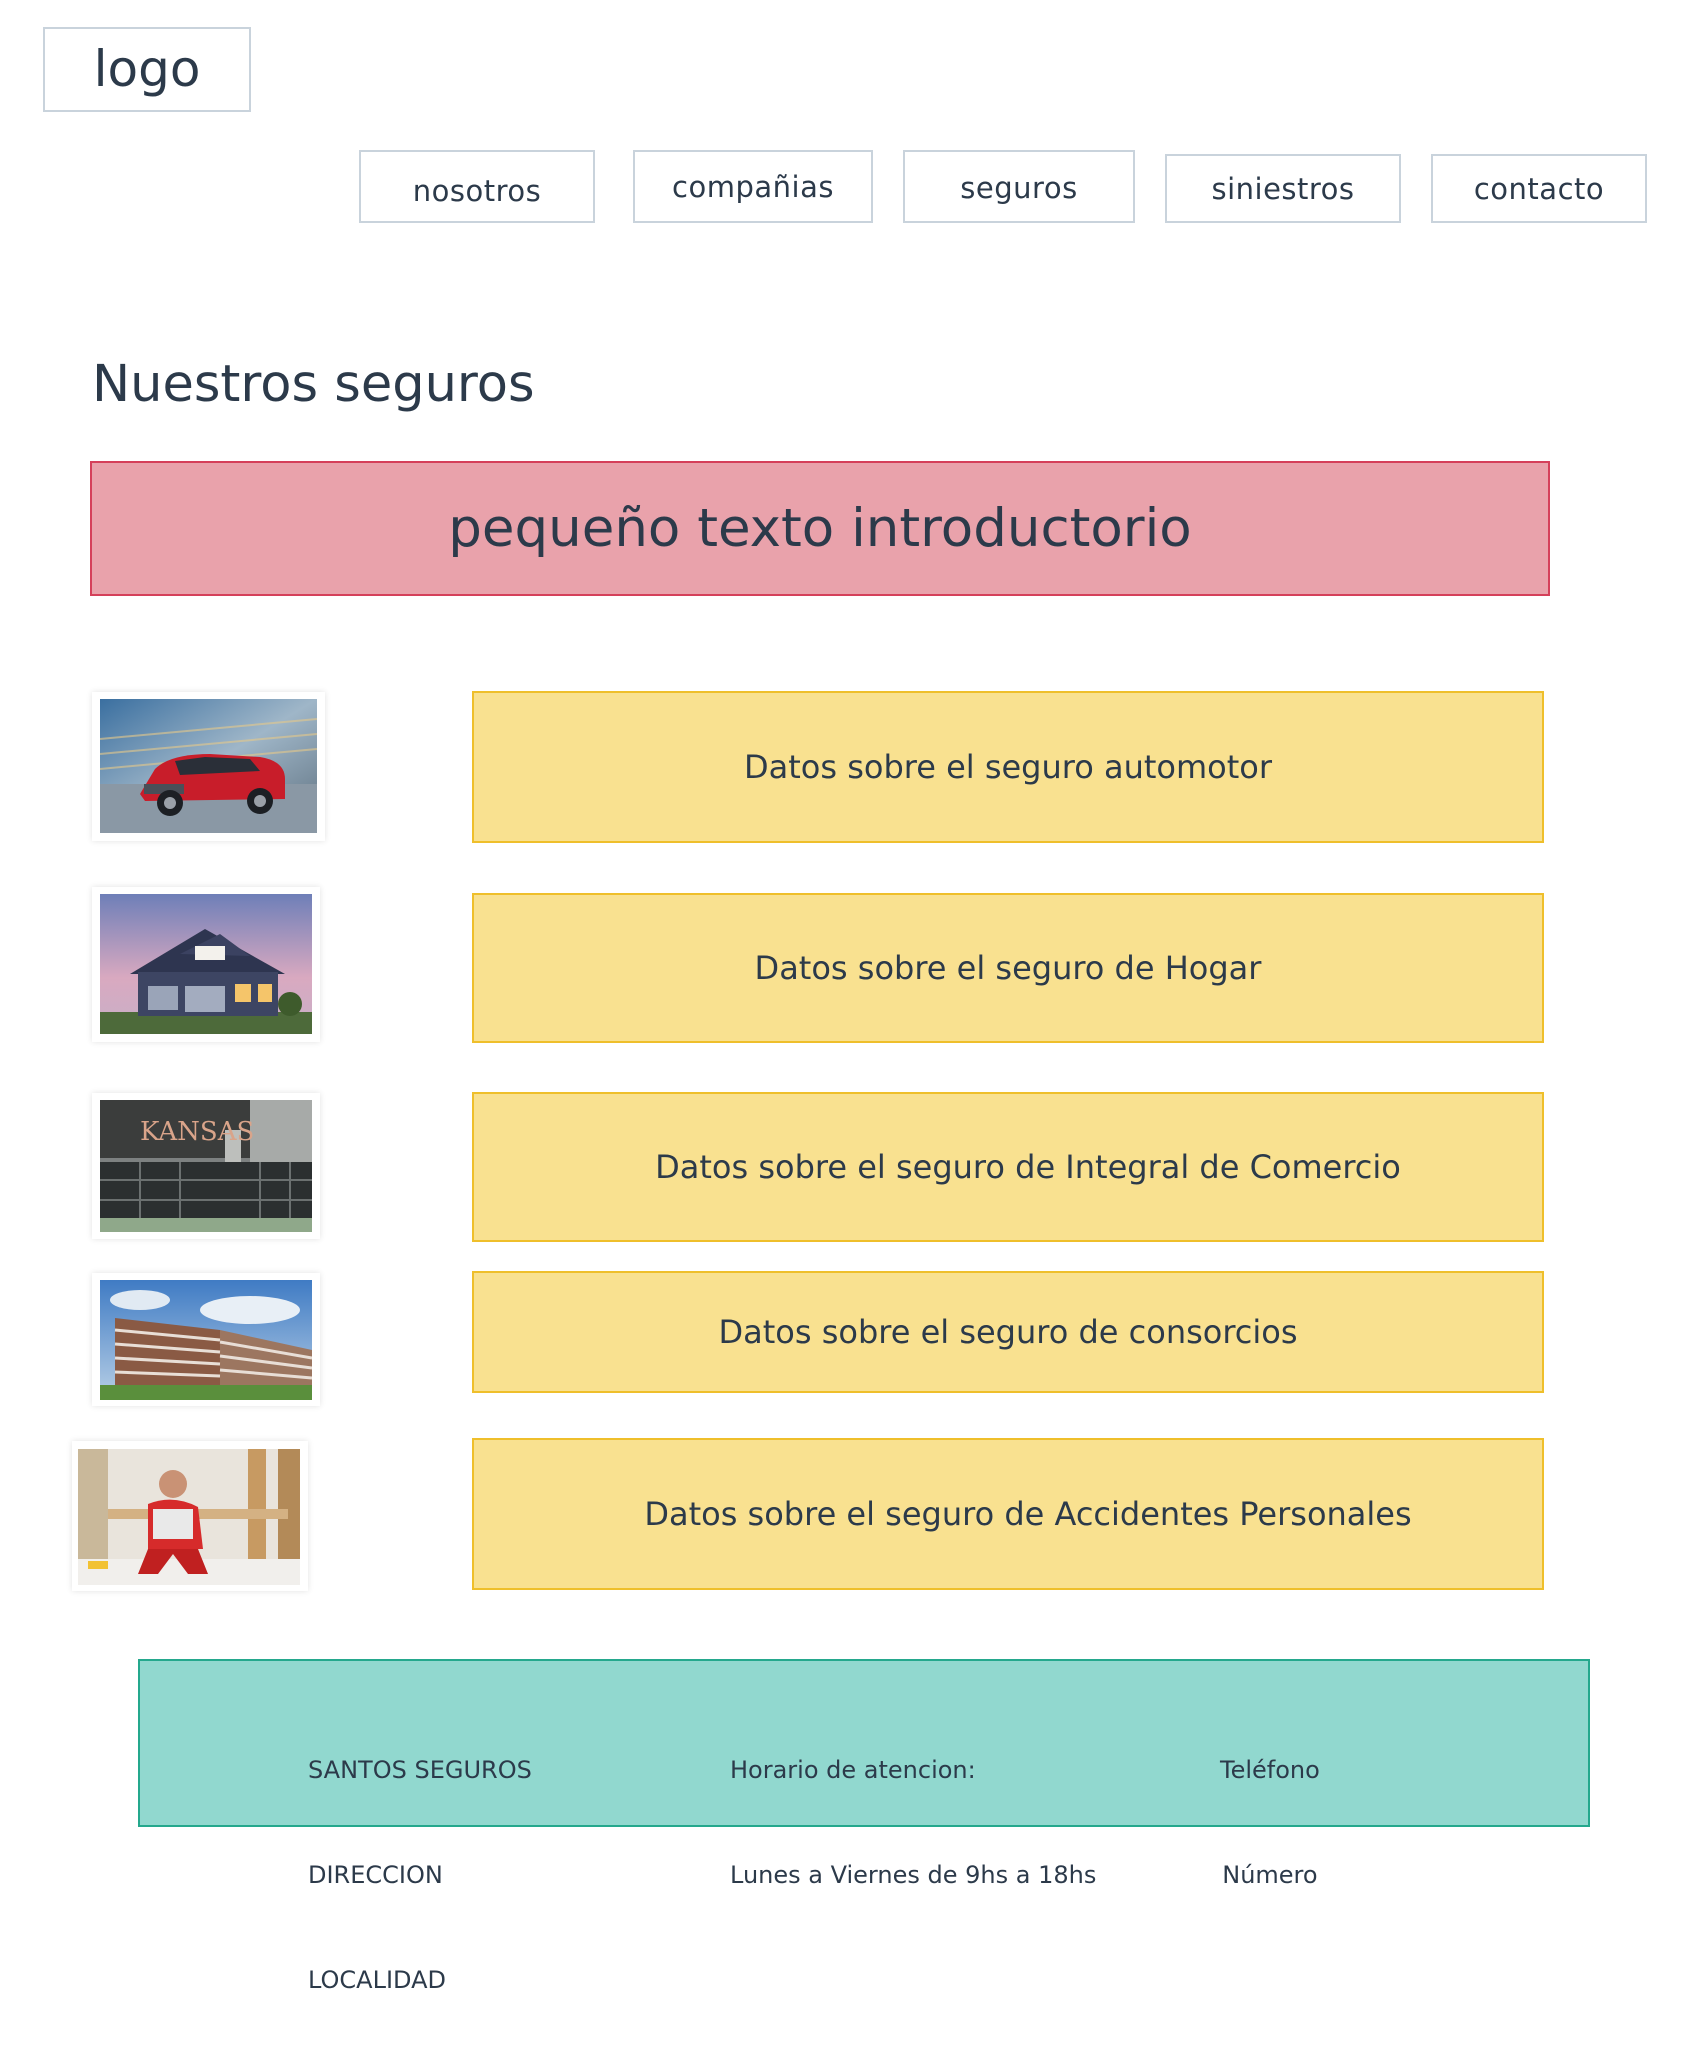  I want to click on footer-address: DIRECCION, so click(375, 1875).